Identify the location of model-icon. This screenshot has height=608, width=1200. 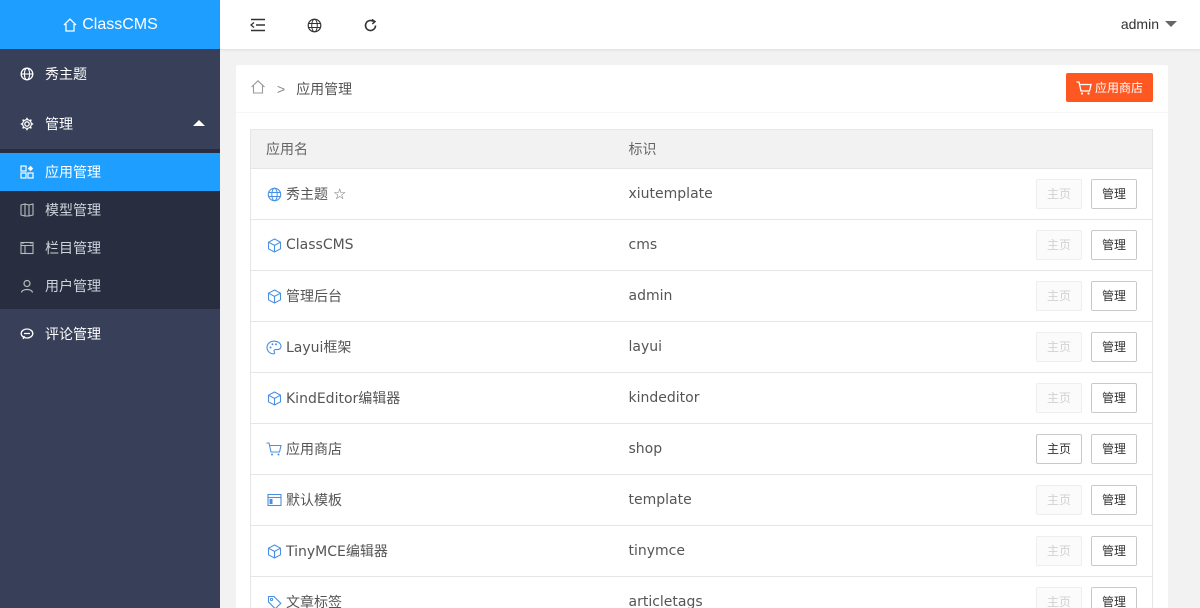
(27, 210).